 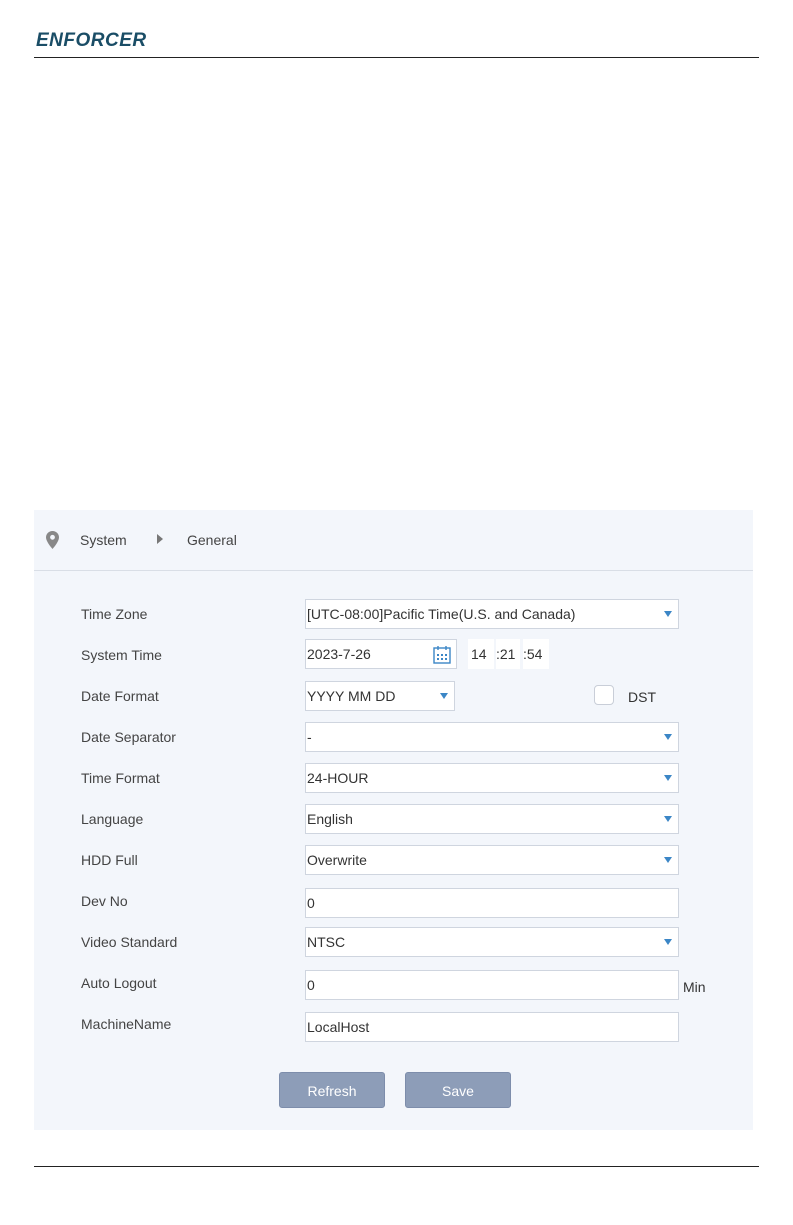 What do you see at coordinates (492, 942) in the screenshot?
I see `video-standard-select: NTSC` at bounding box center [492, 942].